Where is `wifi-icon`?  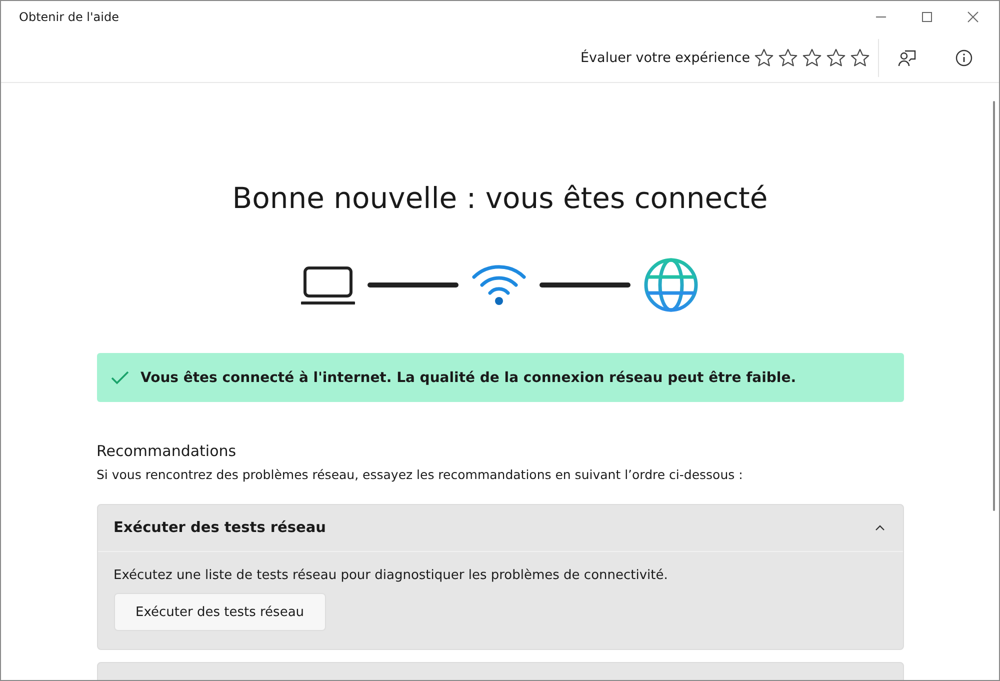 wifi-icon is located at coordinates (499, 285).